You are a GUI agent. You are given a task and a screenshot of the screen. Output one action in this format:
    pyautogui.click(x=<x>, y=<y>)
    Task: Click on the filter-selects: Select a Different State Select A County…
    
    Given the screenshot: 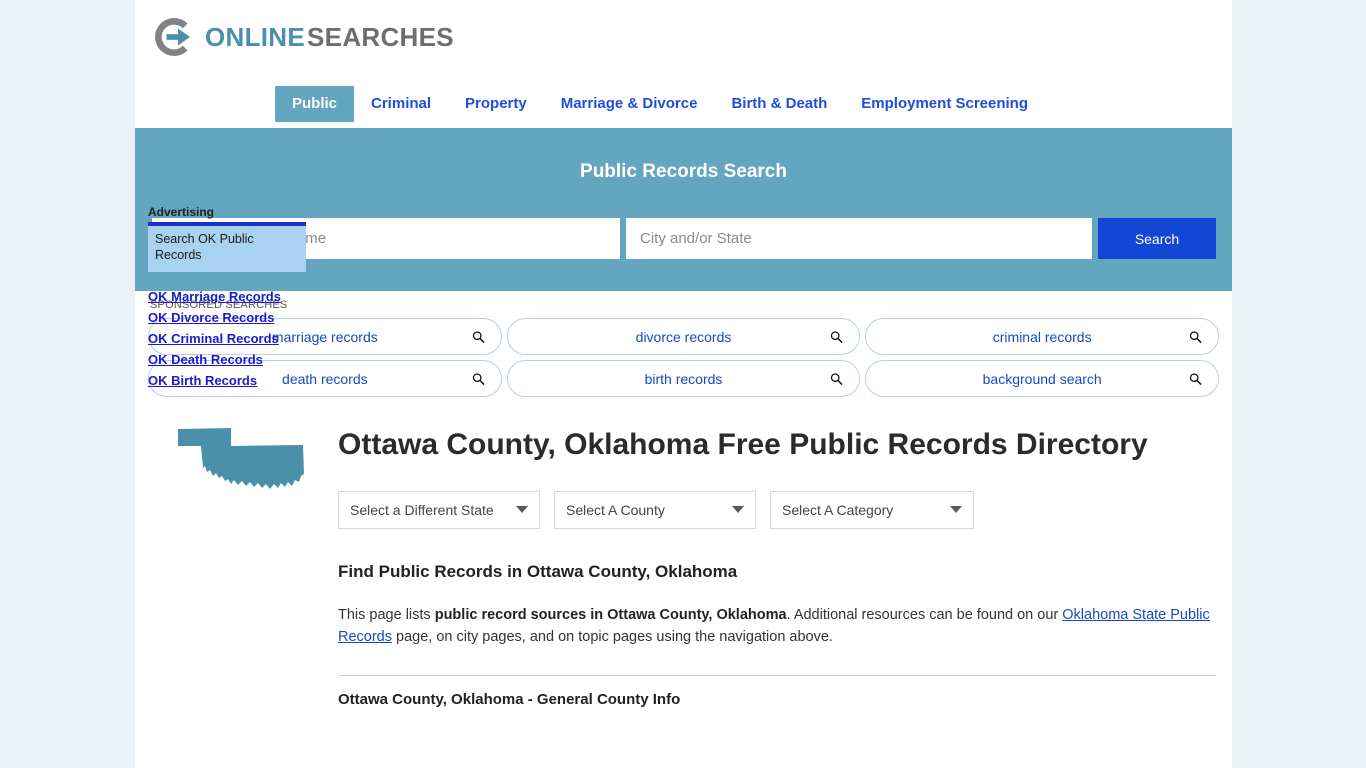 What is the action you would take?
    pyautogui.click(x=779, y=509)
    